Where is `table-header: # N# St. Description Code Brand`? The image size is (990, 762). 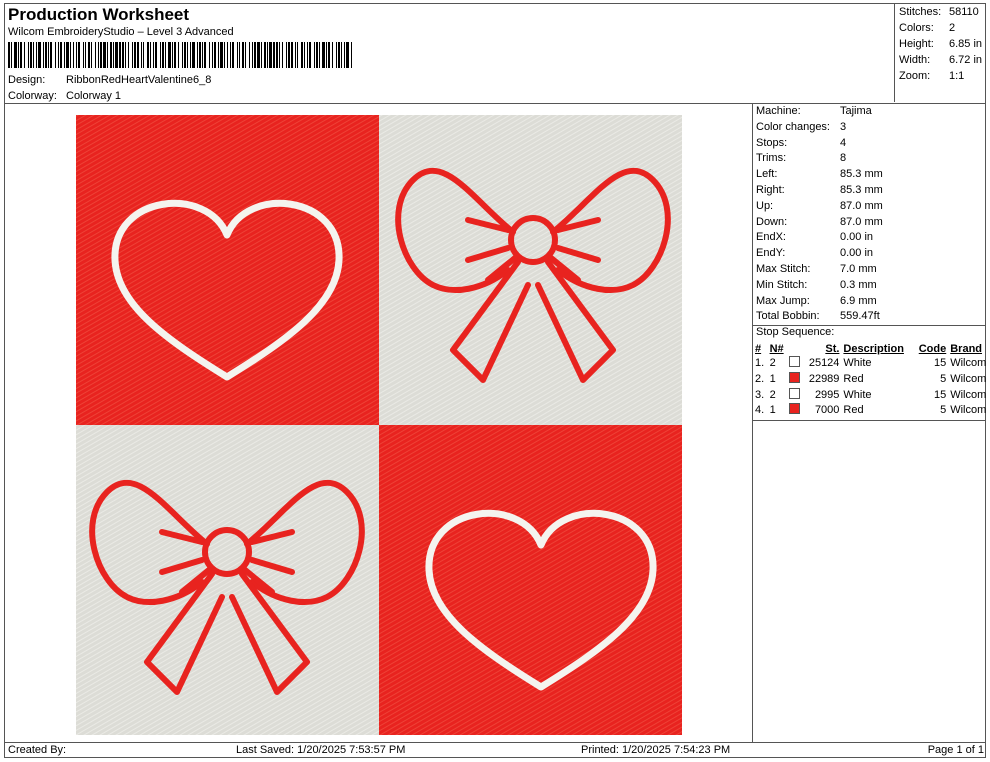
table-header: # N# St. Description Code Brand is located at coordinates (872, 348).